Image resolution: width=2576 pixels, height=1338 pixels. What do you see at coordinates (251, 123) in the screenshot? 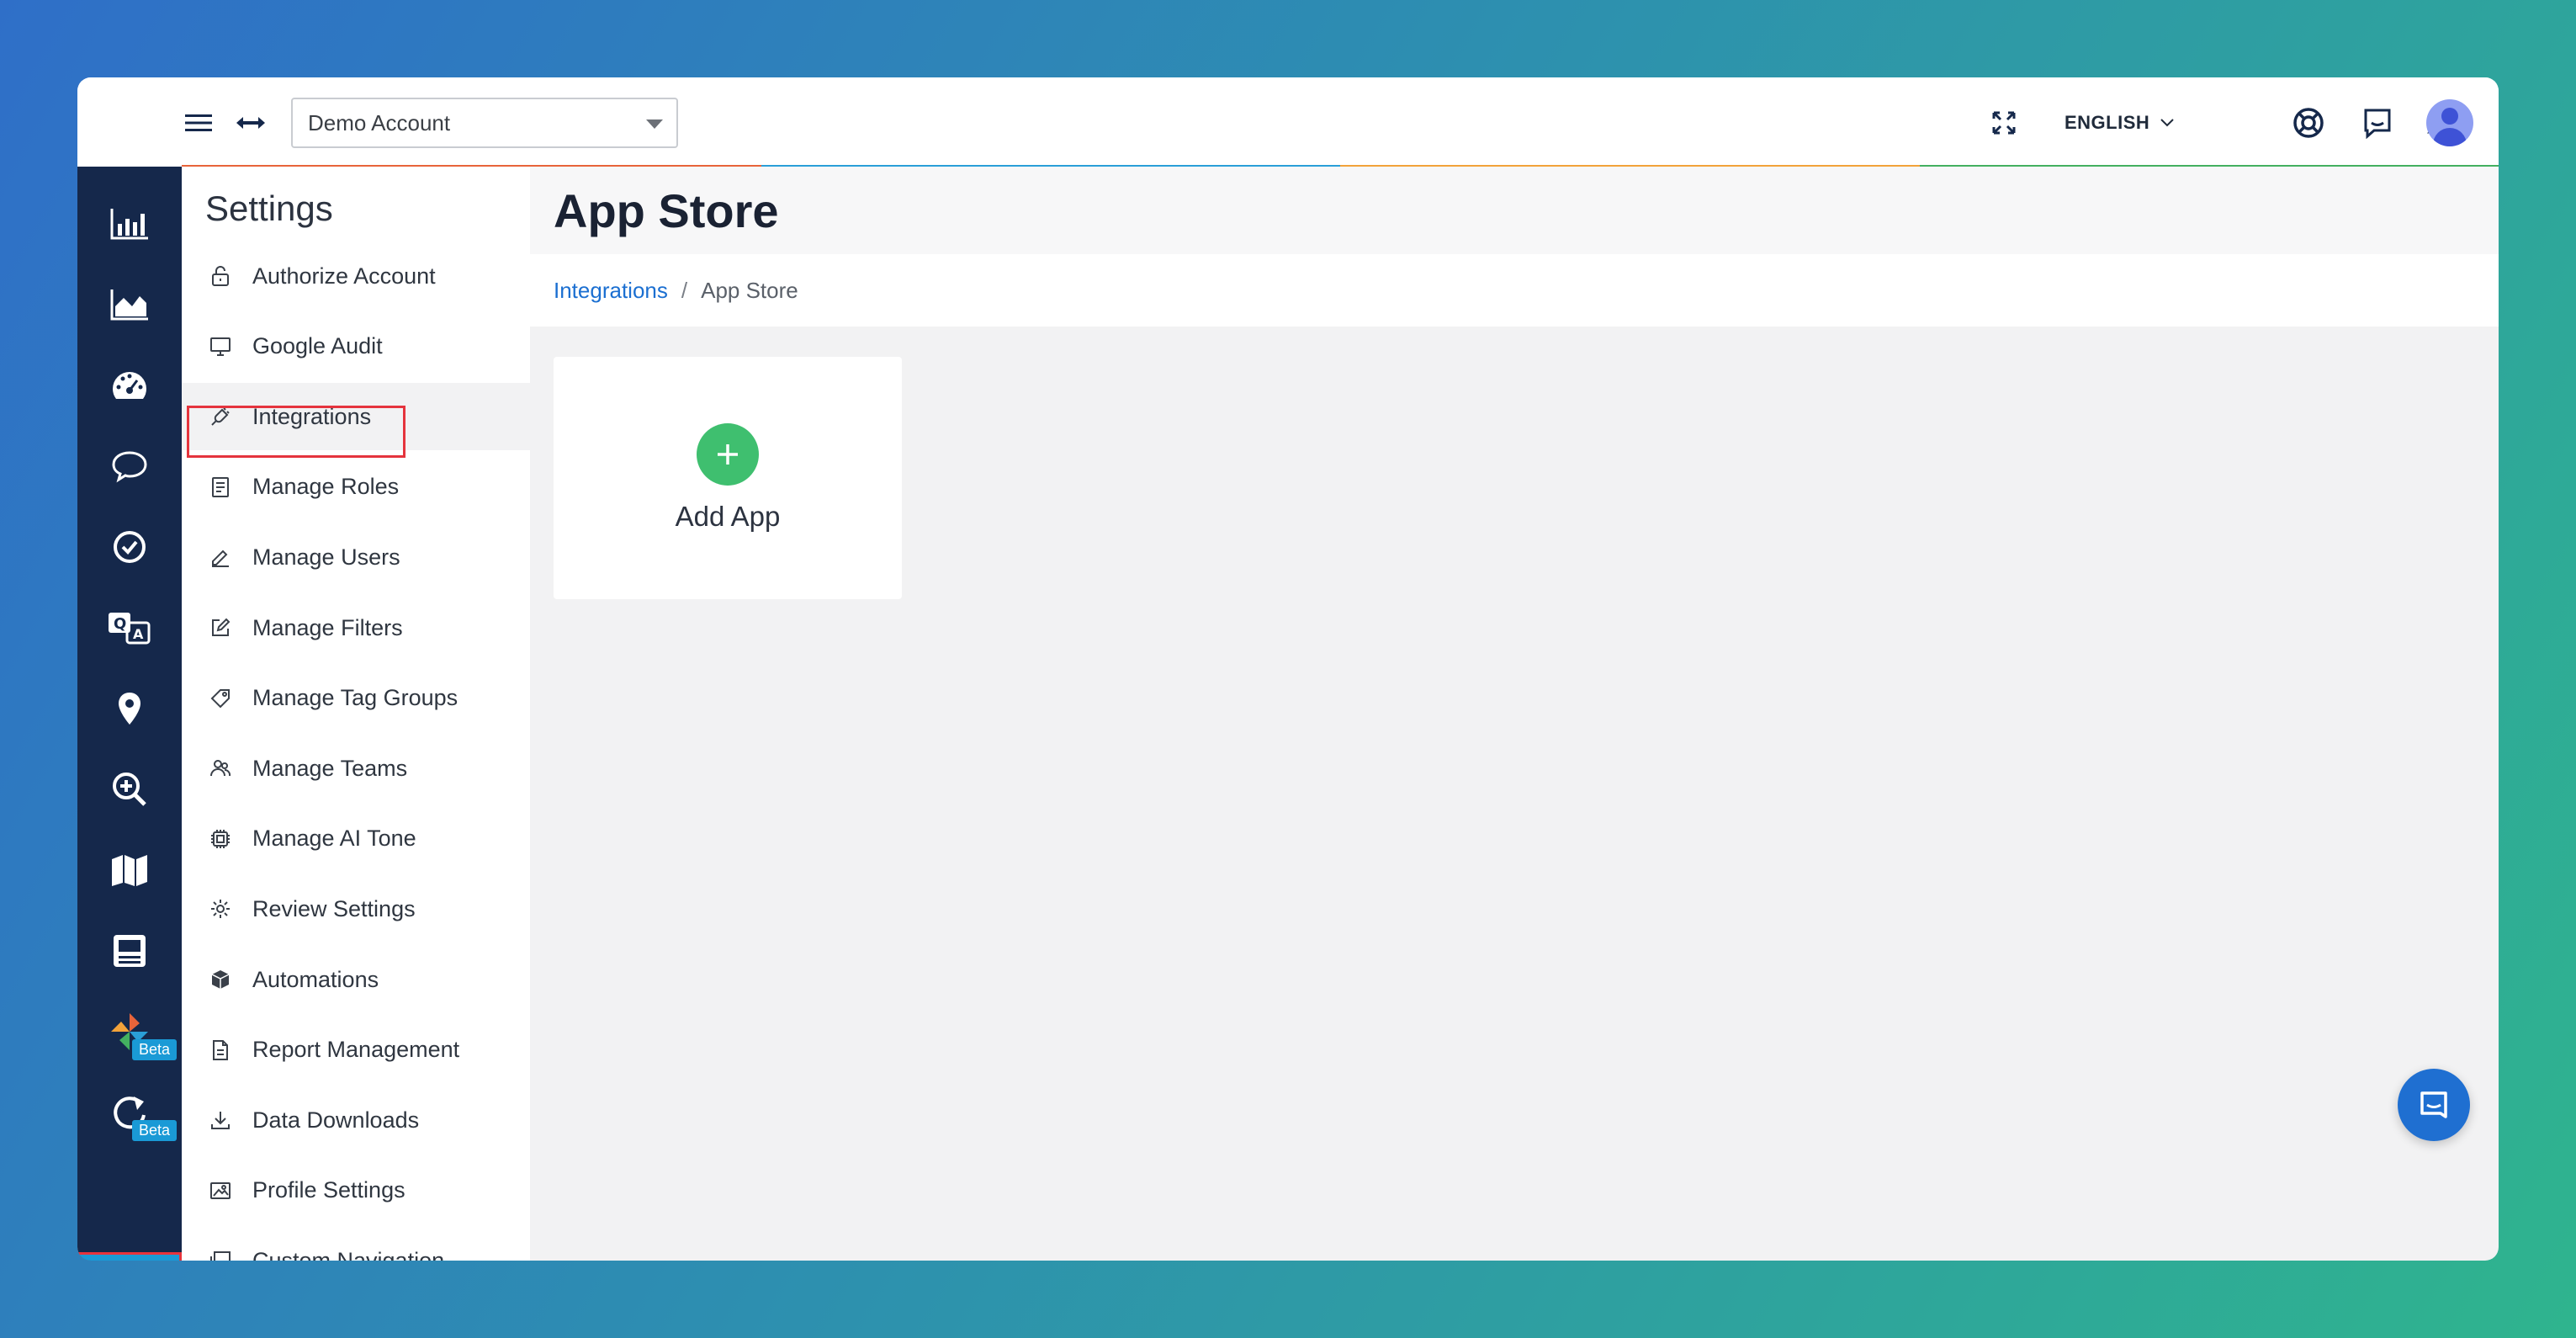
I see `expand-width-icon` at bounding box center [251, 123].